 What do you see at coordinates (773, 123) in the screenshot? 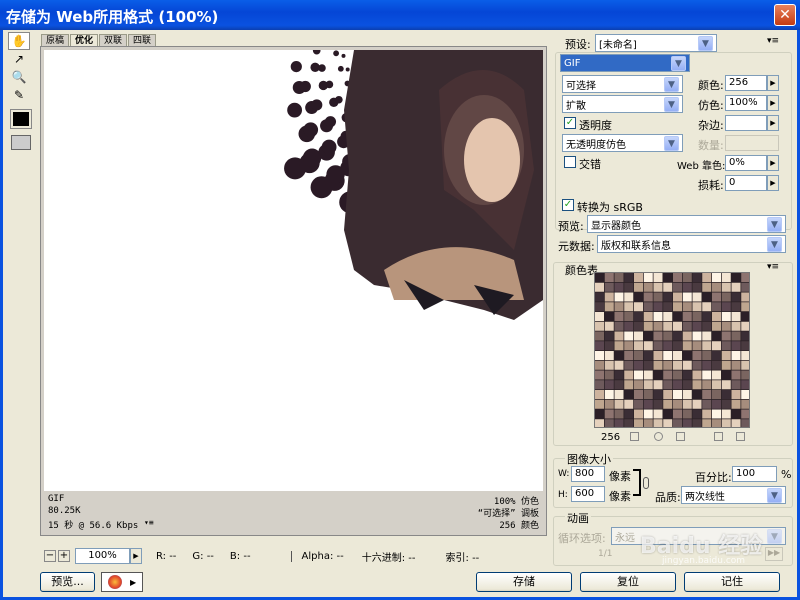
I see `matte-menu-icon: ▶` at bounding box center [773, 123].